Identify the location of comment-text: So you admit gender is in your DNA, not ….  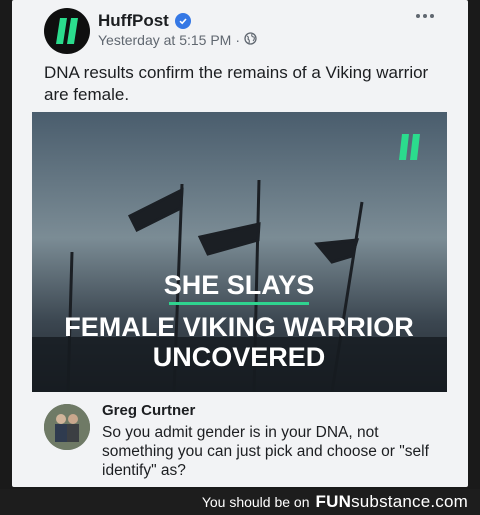
(265, 451).